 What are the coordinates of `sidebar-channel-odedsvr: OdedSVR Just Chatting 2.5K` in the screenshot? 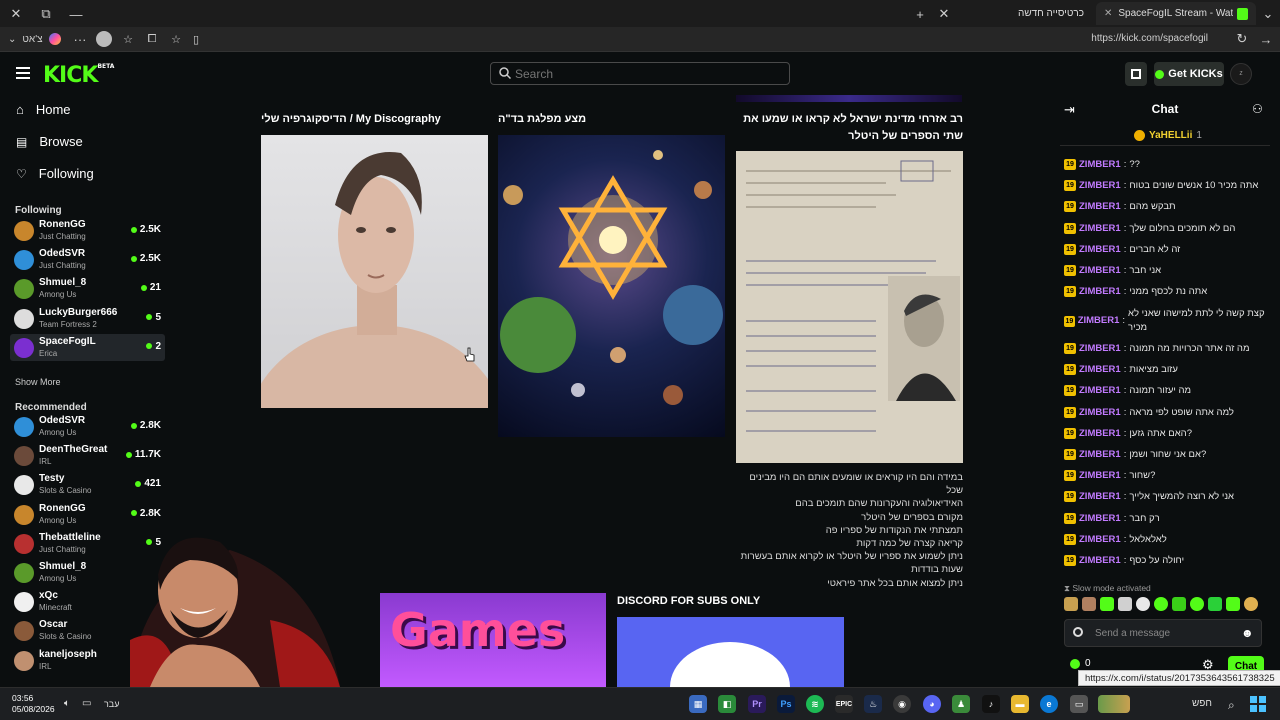 It's located at (87, 259).